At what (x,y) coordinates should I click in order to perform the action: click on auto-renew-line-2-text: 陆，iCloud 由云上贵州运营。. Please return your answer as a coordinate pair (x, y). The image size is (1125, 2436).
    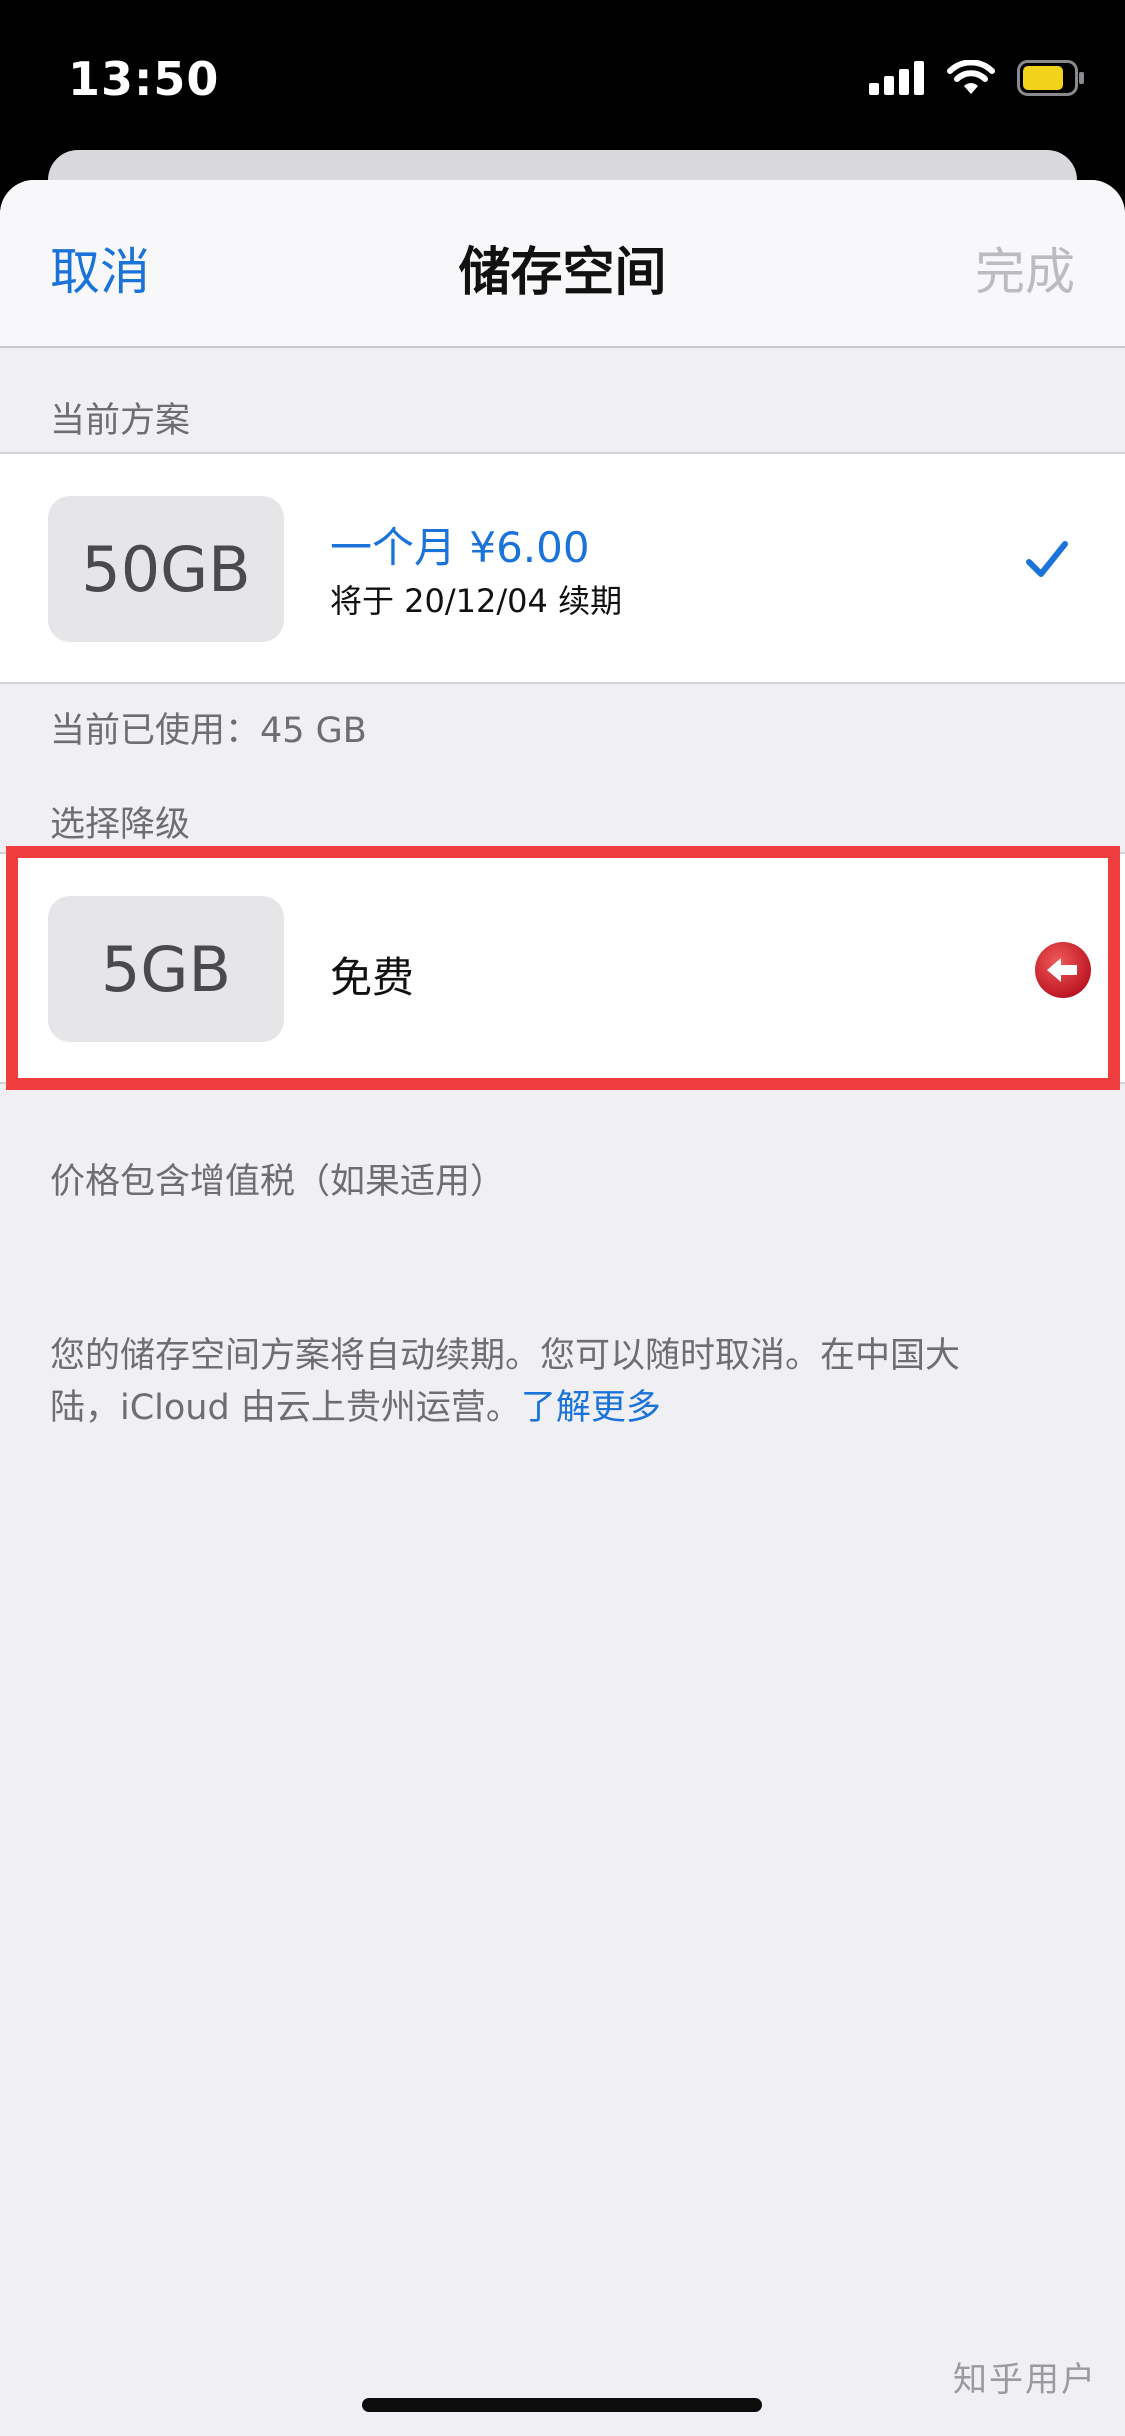
    Looking at the image, I should click on (285, 1408).